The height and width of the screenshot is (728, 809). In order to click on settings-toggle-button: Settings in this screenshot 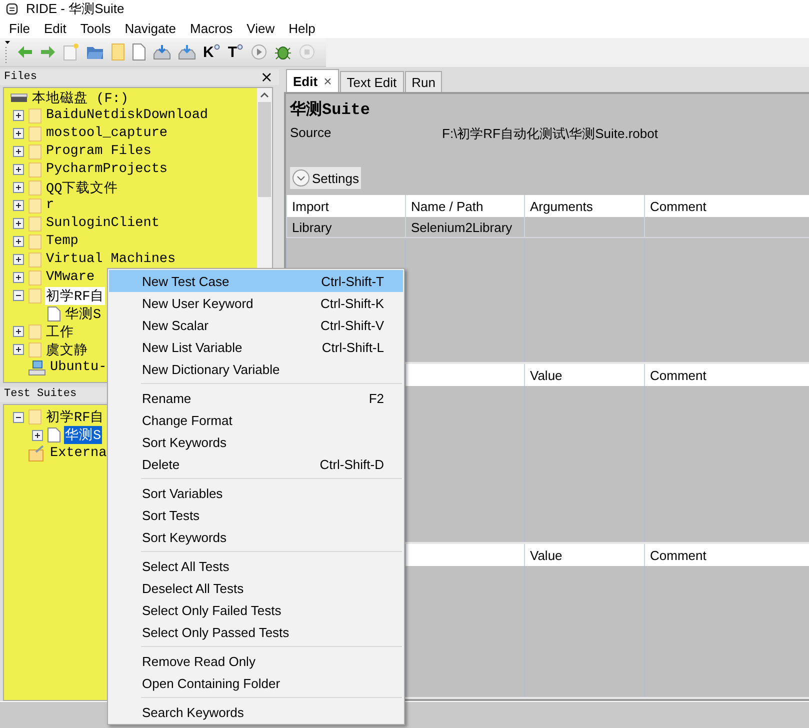, I will do `click(325, 178)`.